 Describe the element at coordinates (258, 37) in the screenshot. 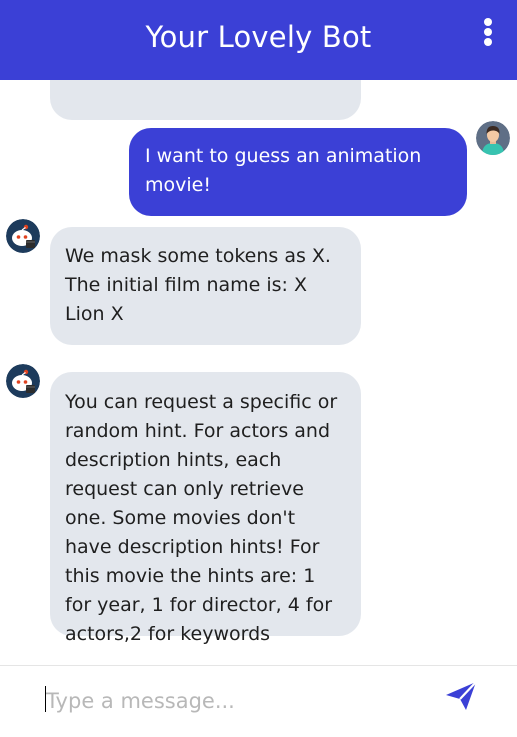

I see `chat-title: Your Lovely Bot` at that location.